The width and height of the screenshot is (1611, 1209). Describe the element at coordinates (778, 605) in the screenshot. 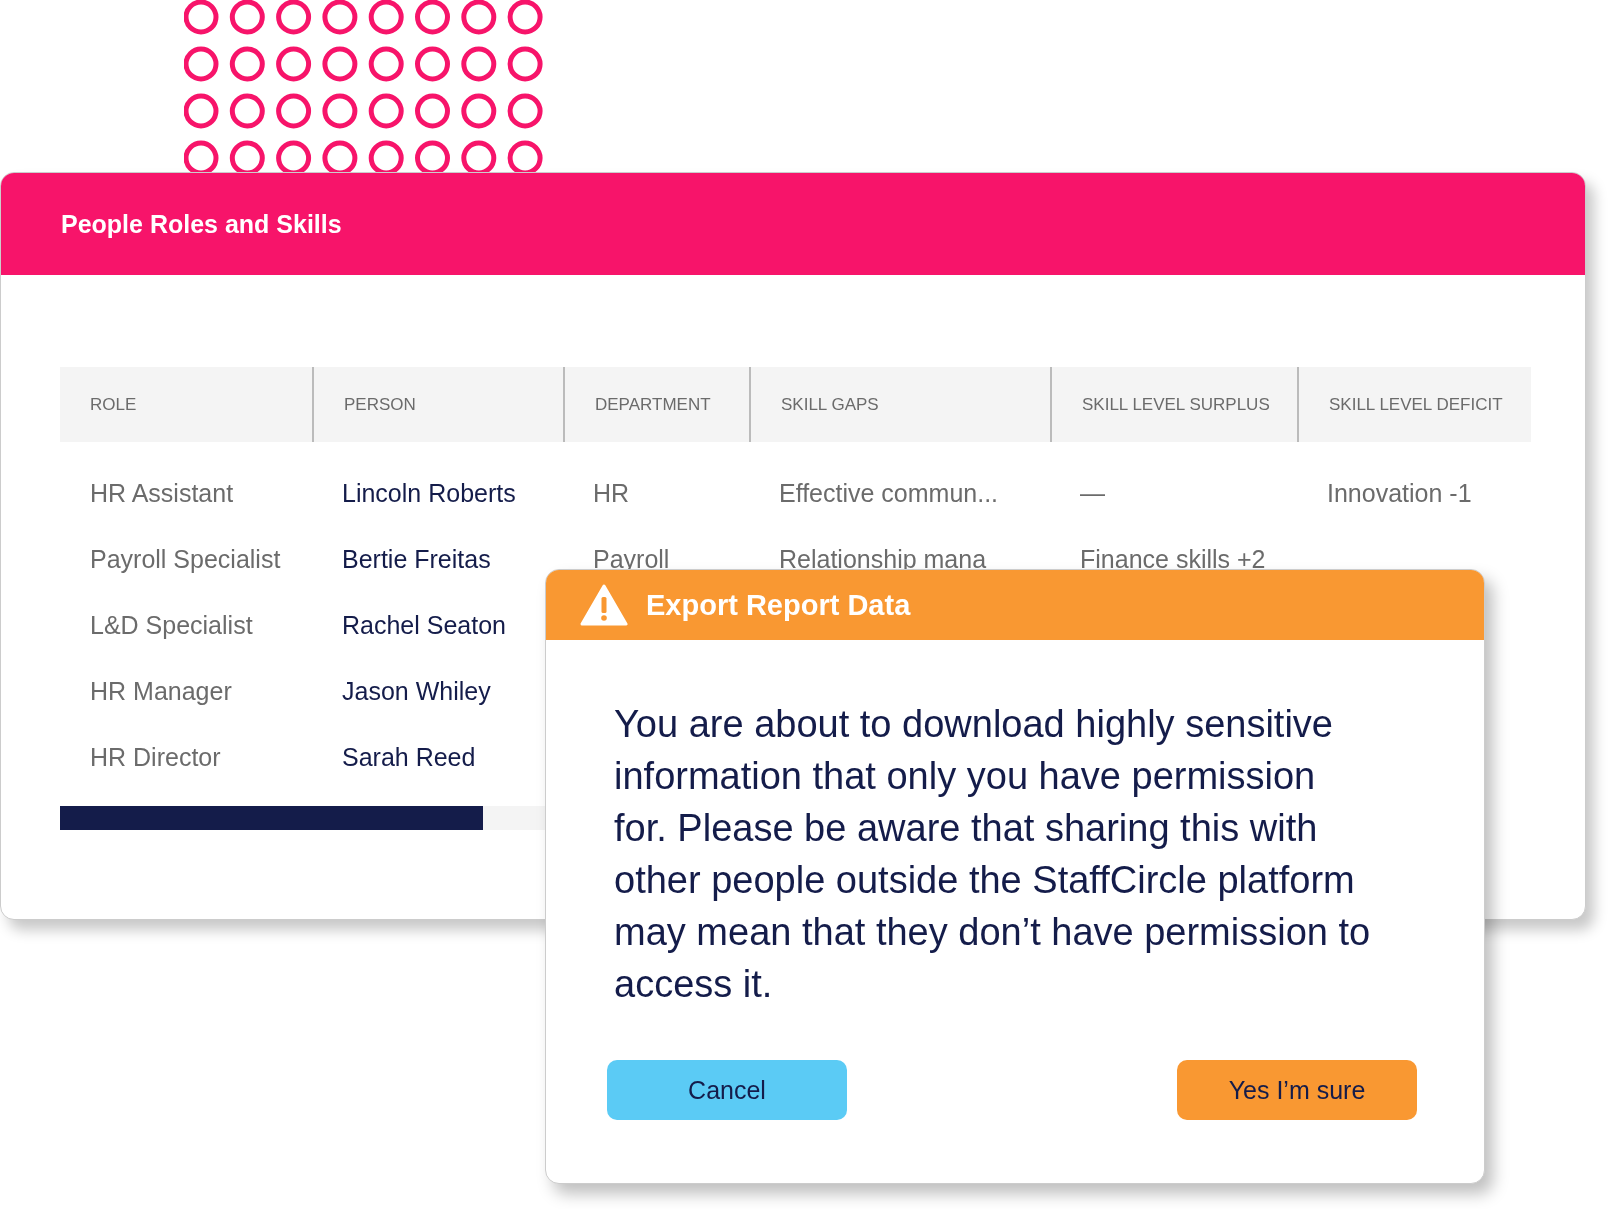

I see `dialog-title: Export Report Data` at that location.